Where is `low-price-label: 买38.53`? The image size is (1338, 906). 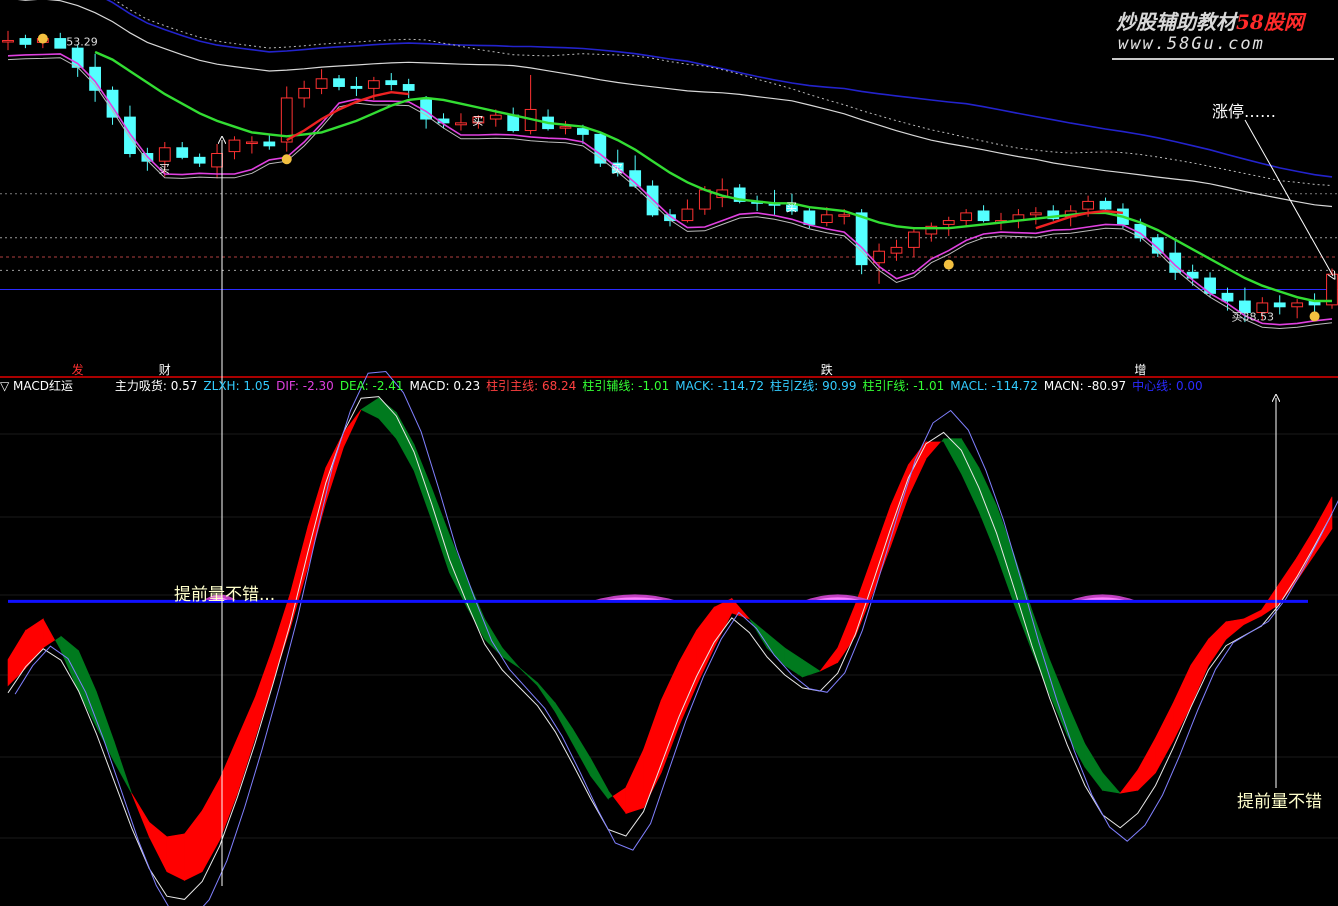
low-price-label: 买38.53 is located at coordinates (1252, 317).